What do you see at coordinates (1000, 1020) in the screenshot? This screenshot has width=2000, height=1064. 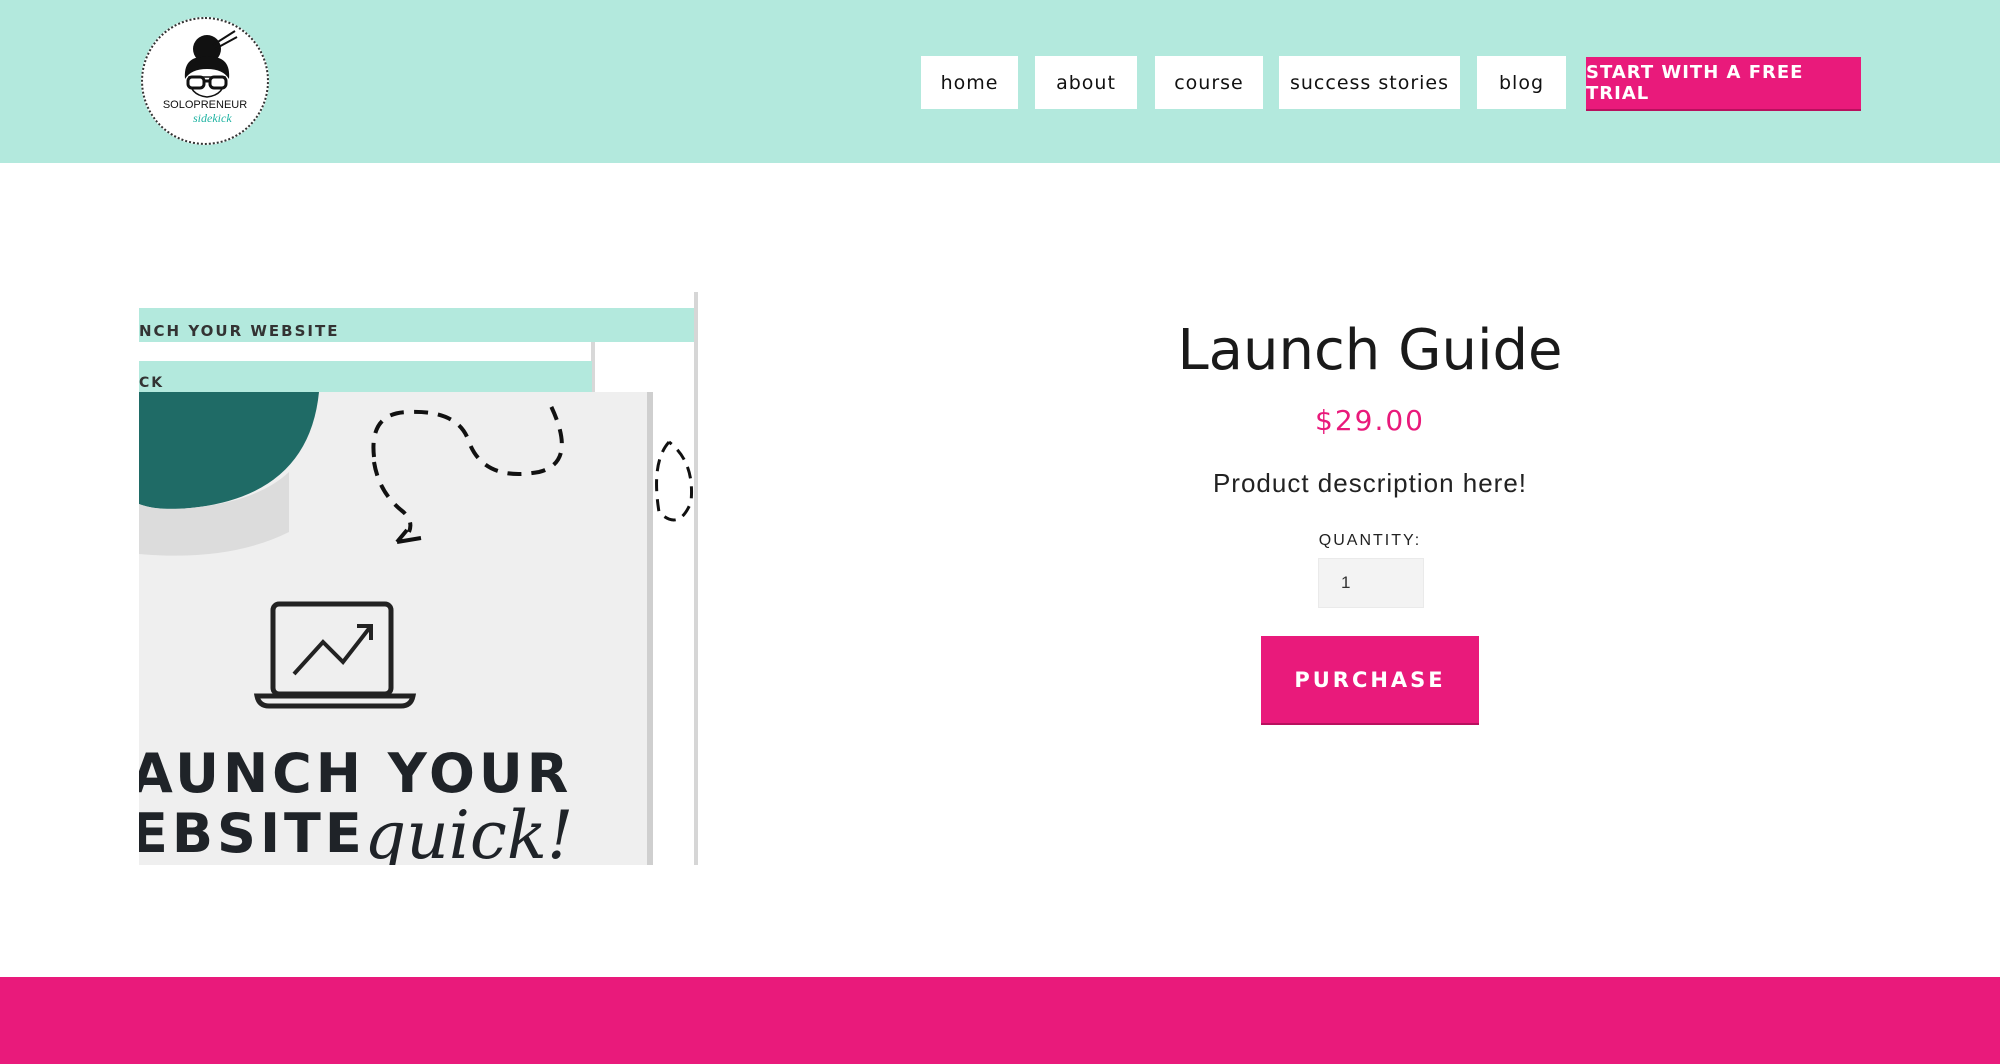 I see `footer-band` at bounding box center [1000, 1020].